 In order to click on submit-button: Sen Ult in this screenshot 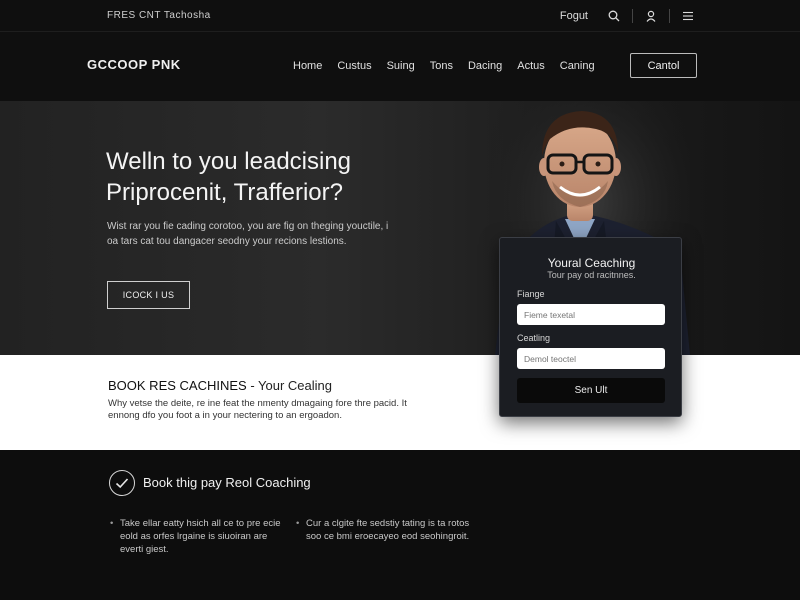, I will do `click(591, 390)`.